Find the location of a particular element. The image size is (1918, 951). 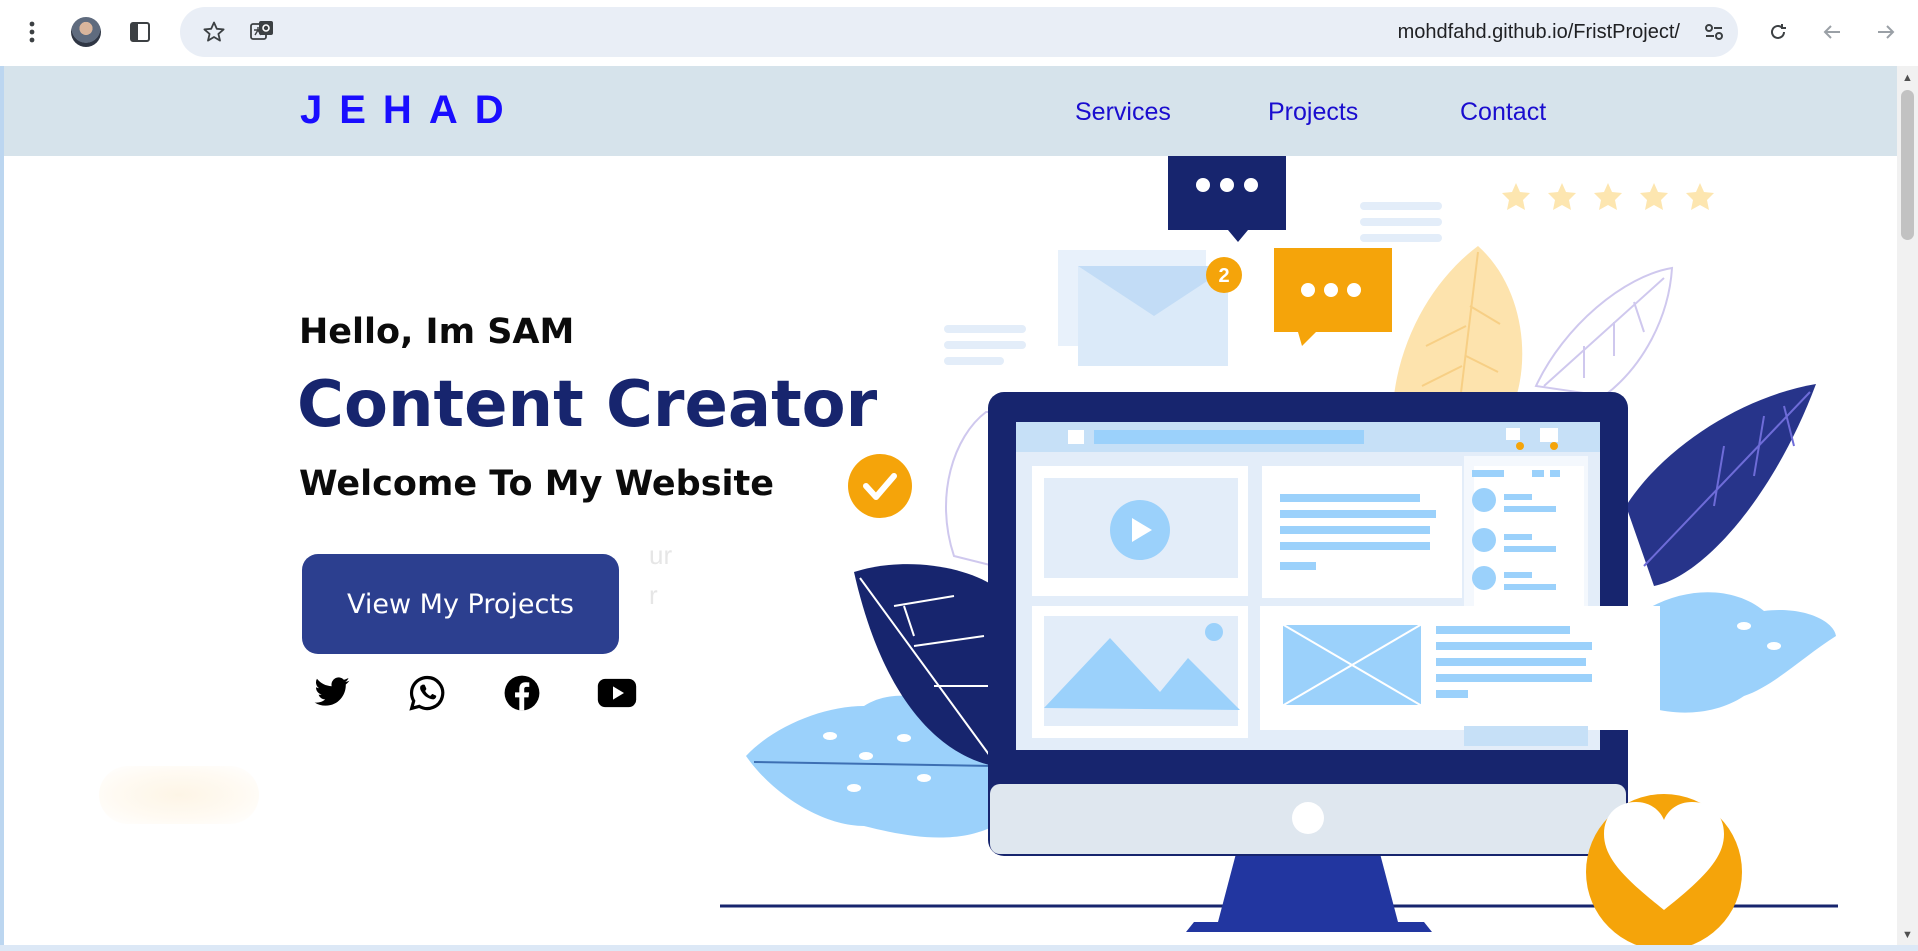

orange-chat-bubble-icon is located at coordinates (1333, 297).